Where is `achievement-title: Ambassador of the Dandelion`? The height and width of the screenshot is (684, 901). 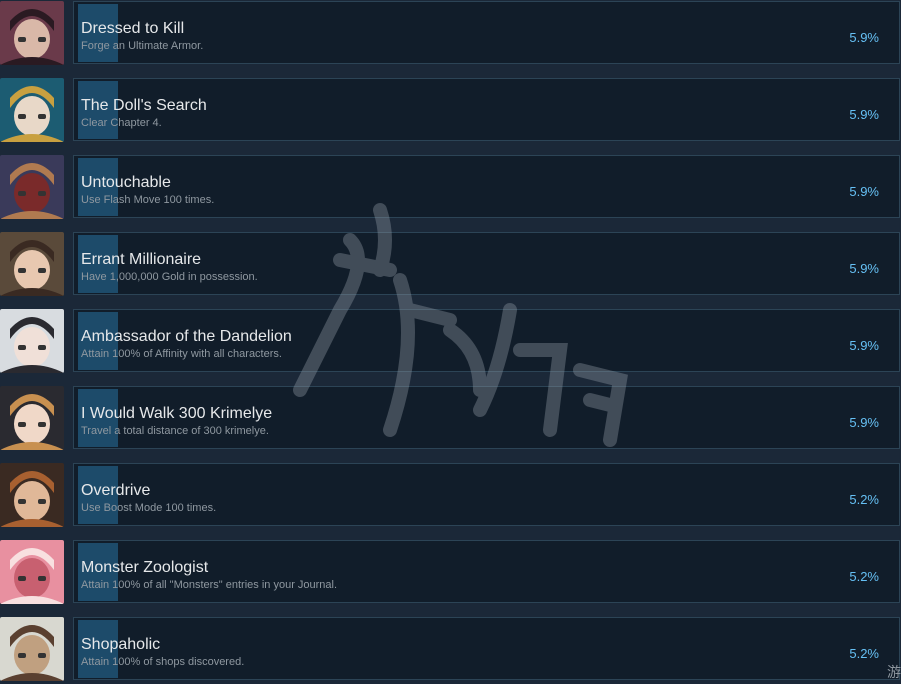
achievement-title: Ambassador of the Dandelion is located at coordinates (186, 336).